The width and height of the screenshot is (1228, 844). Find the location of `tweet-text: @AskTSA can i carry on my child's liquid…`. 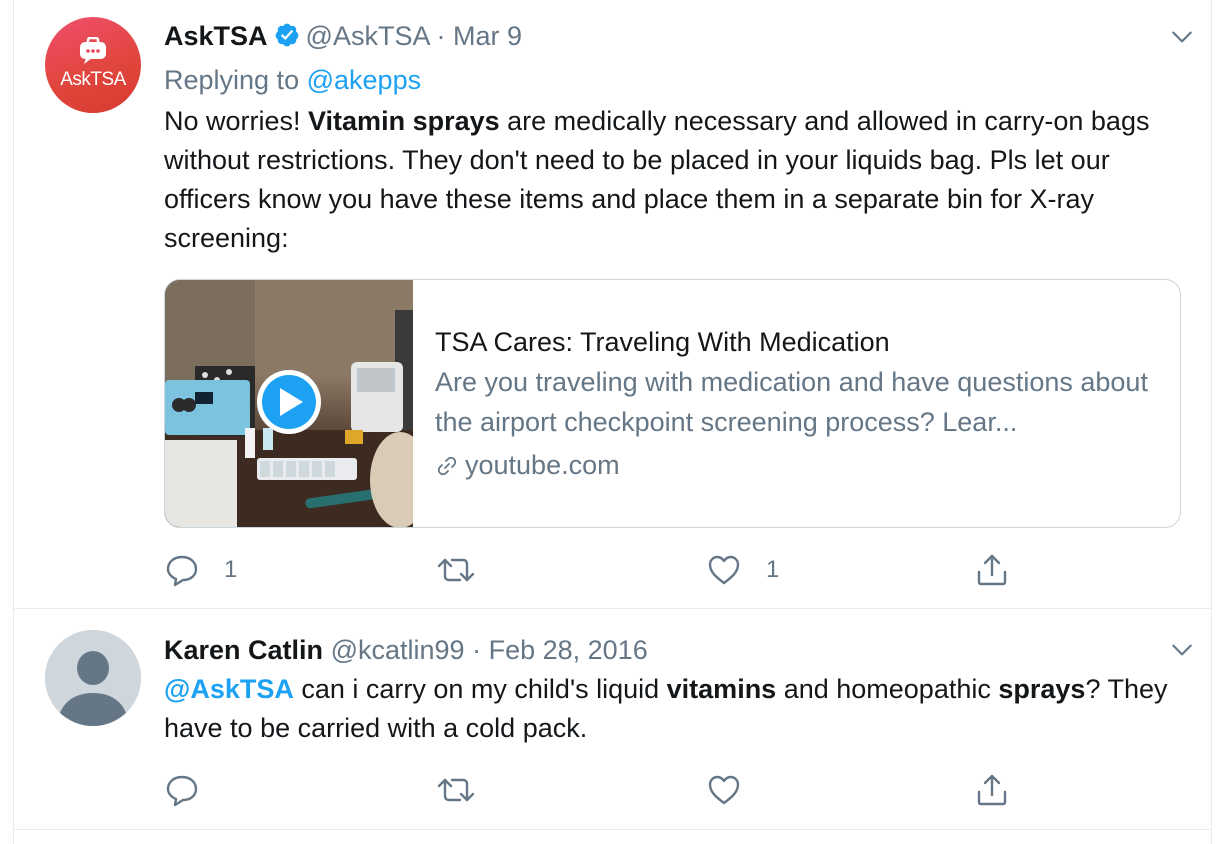

tweet-text: @AskTSA can i carry on my child's liquid… is located at coordinates (677, 709).